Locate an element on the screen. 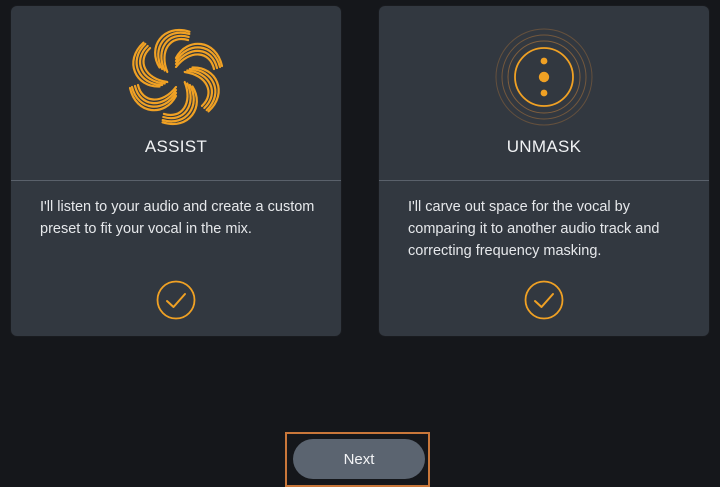 This screenshot has height=487, width=720. unmask-icon-area is located at coordinates (544, 77).